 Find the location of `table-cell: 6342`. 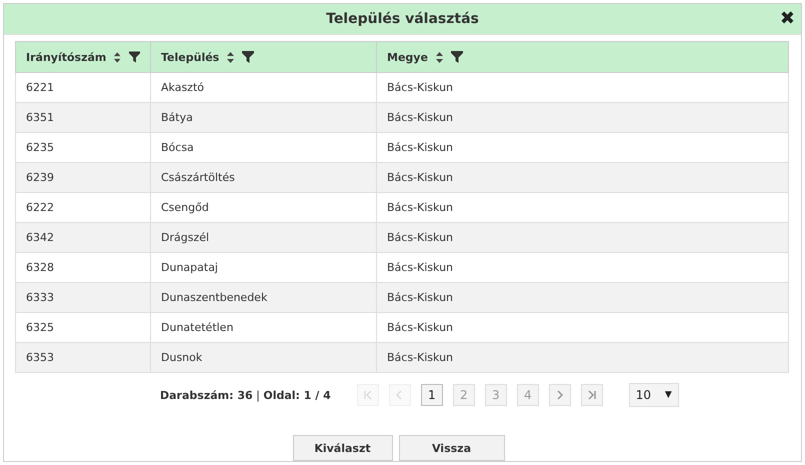

table-cell: 6342 is located at coordinates (83, 237).